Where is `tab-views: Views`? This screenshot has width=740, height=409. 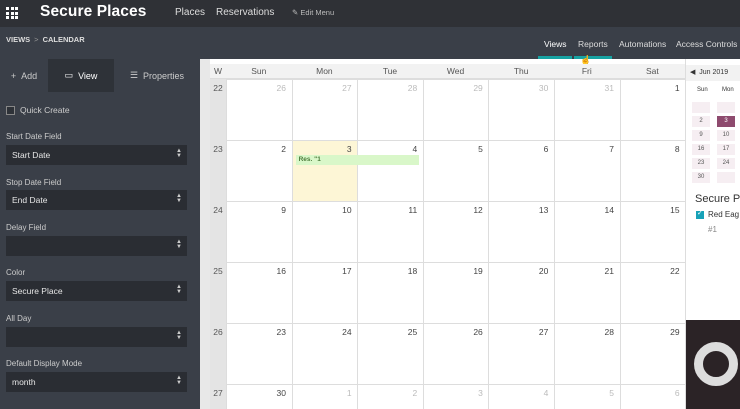
tab-views: Views is located at coordinates (555, 44).